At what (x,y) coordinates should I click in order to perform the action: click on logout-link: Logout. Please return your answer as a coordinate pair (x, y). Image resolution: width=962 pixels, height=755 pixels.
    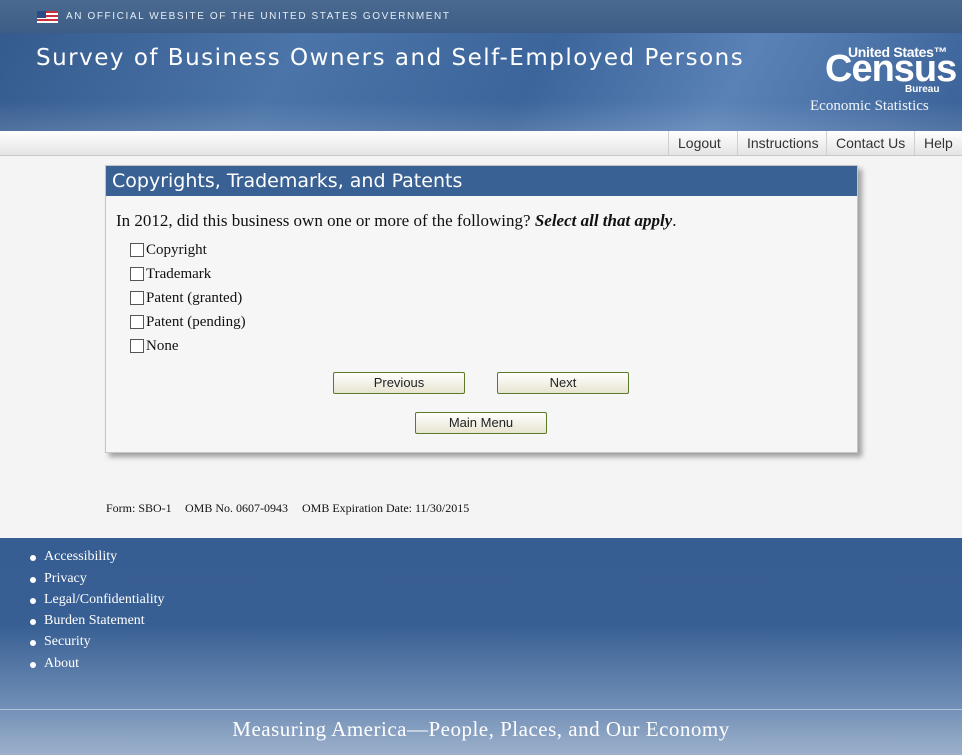
    Looking at the image, I should click on (702, 143).